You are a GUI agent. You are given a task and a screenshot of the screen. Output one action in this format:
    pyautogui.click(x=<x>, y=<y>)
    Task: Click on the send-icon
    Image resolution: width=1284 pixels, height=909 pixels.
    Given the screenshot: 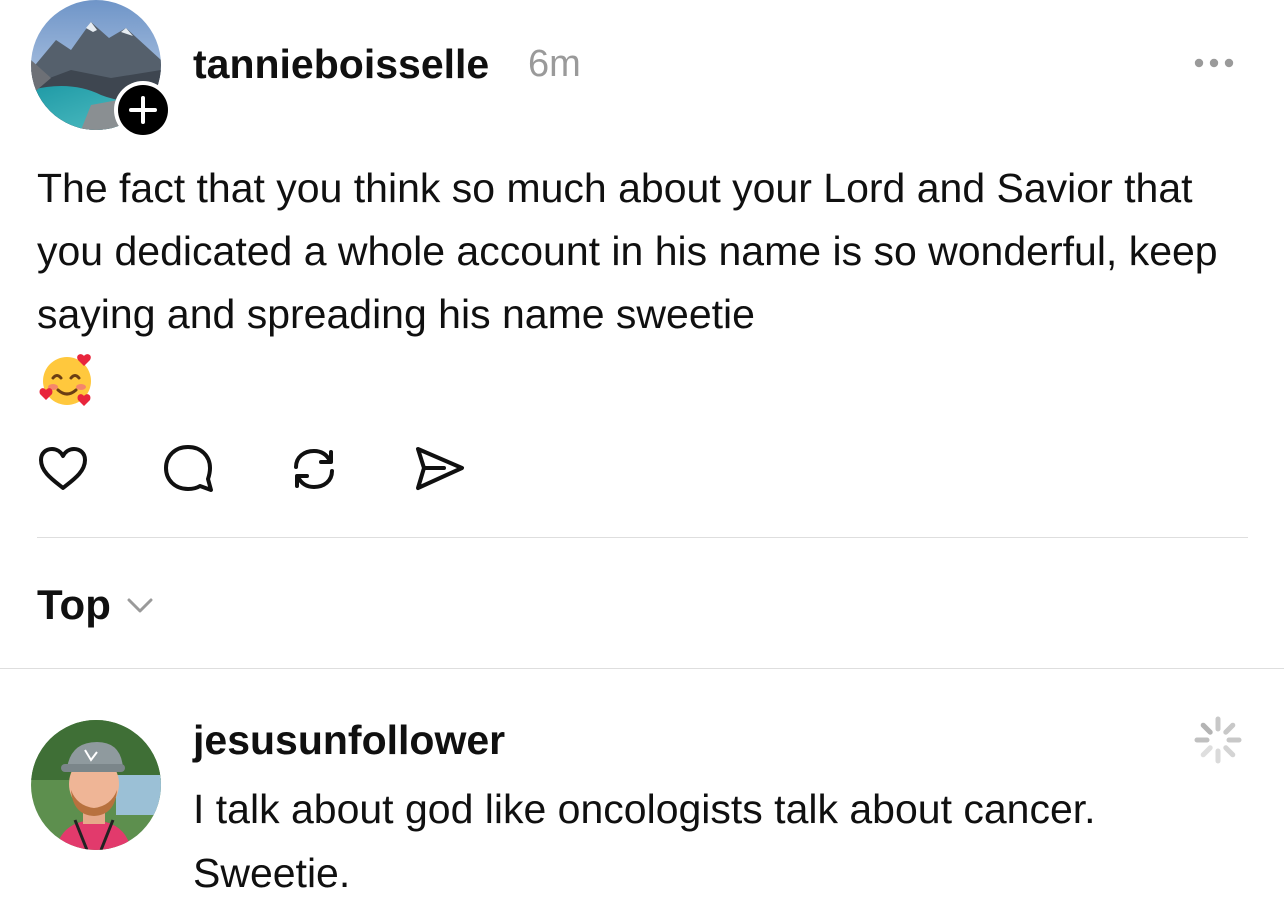 What is the action you would take?
    pyautogui.click(x=440, y=468)
    